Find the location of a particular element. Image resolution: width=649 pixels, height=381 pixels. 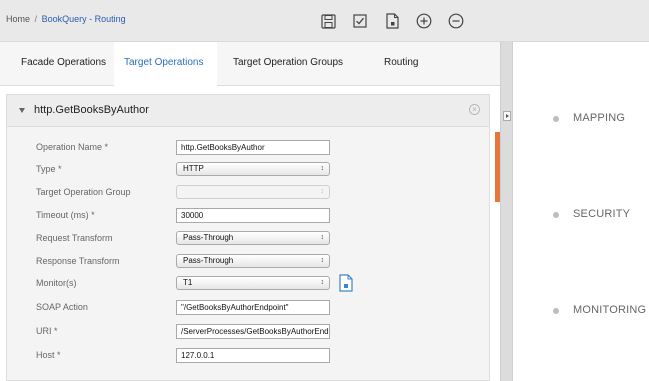

monitors-select: T1 ↕ is located at coordinates (253, 283).